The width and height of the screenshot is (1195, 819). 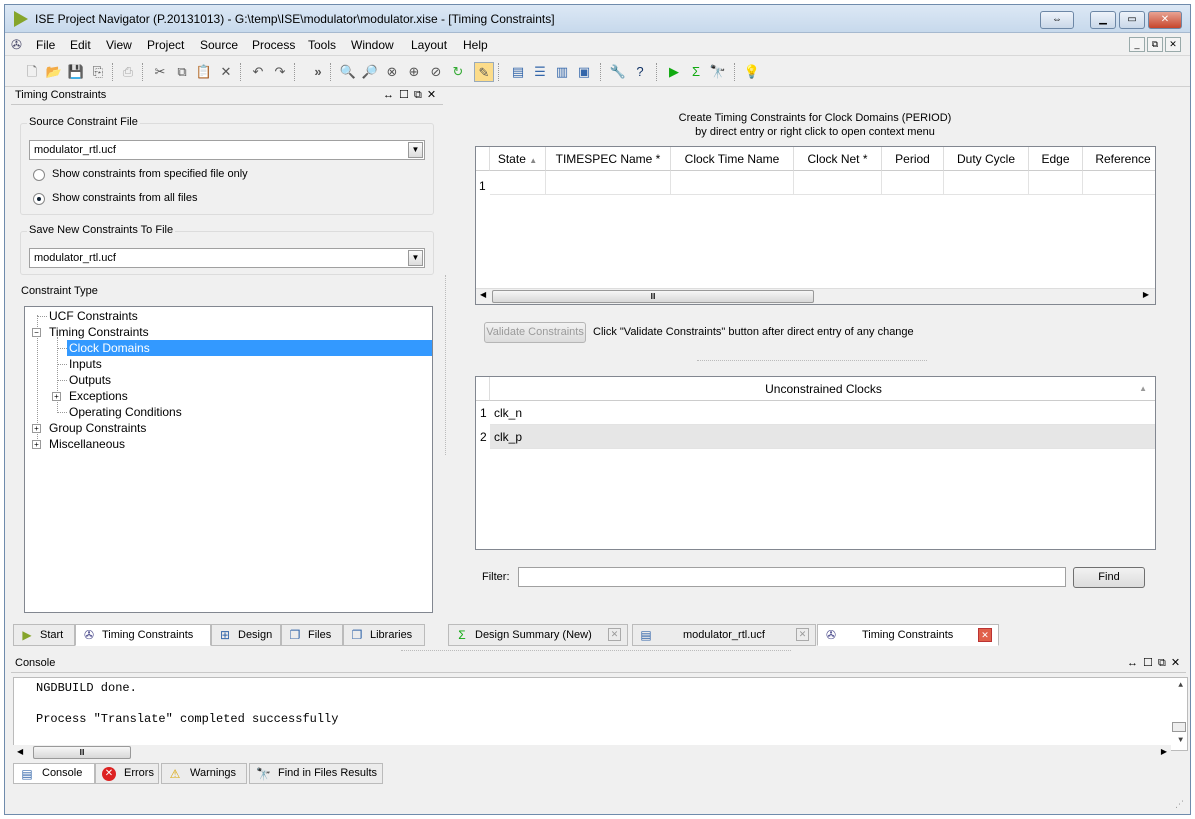 I want to click on find-button: Find, so click(x=1109, y=577).